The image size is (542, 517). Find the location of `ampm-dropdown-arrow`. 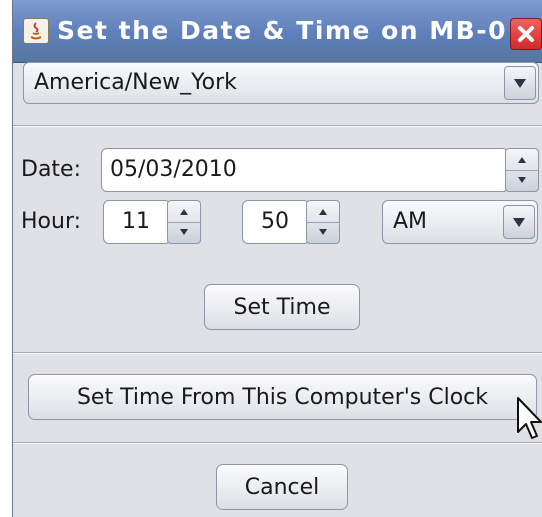

ampm-dropdown-arrow is located at coordinates (519, 222).